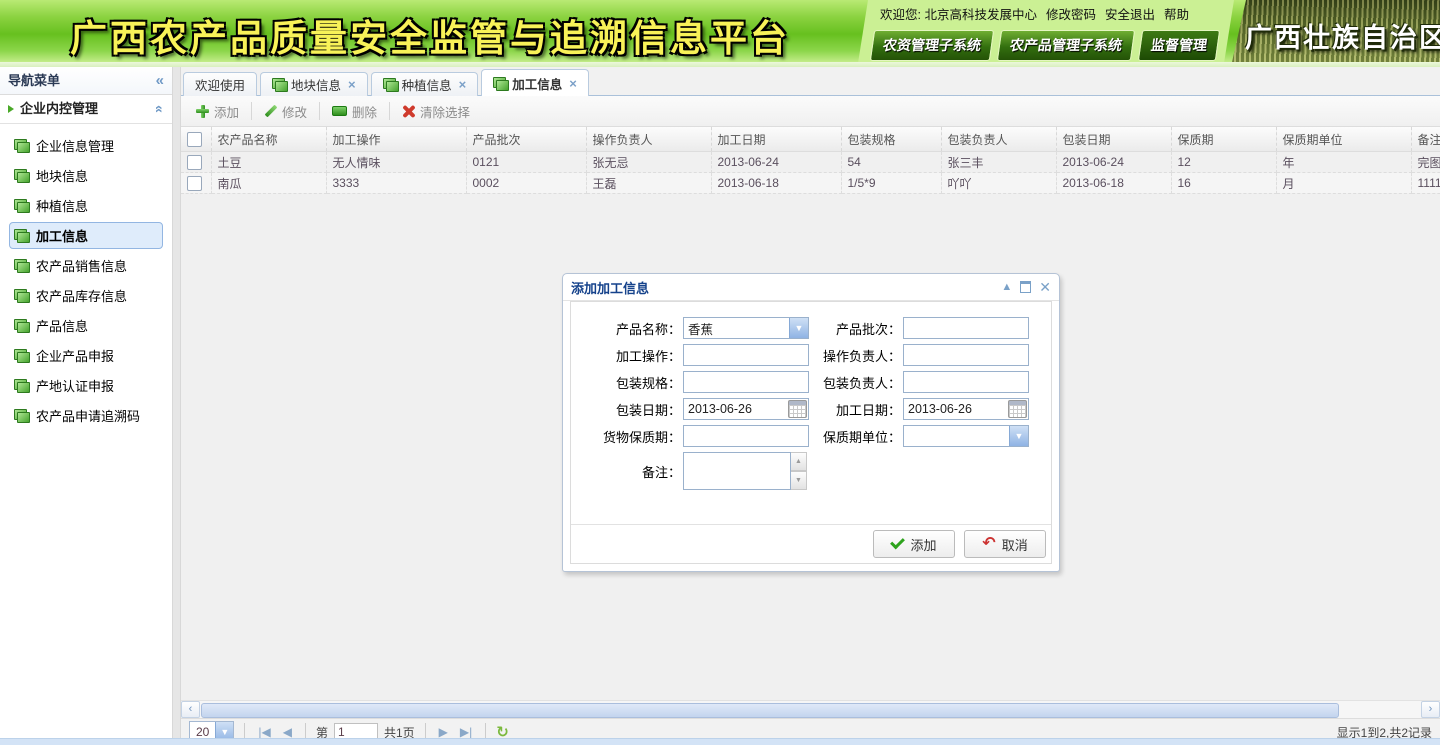  I want to click on clear-selection-icon, so click(408, 111).